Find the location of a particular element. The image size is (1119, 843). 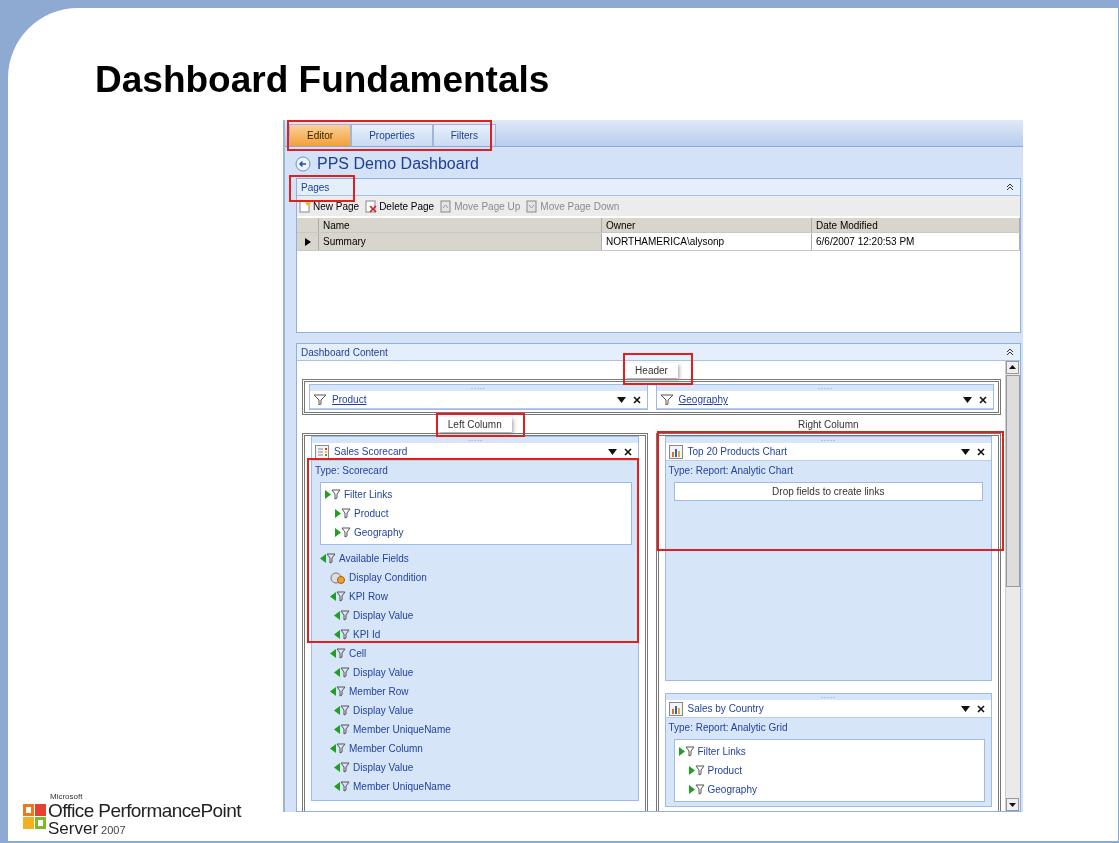

table-cell: 6/6/2007 12:20:53 PM is located at coordinates (916, 241).